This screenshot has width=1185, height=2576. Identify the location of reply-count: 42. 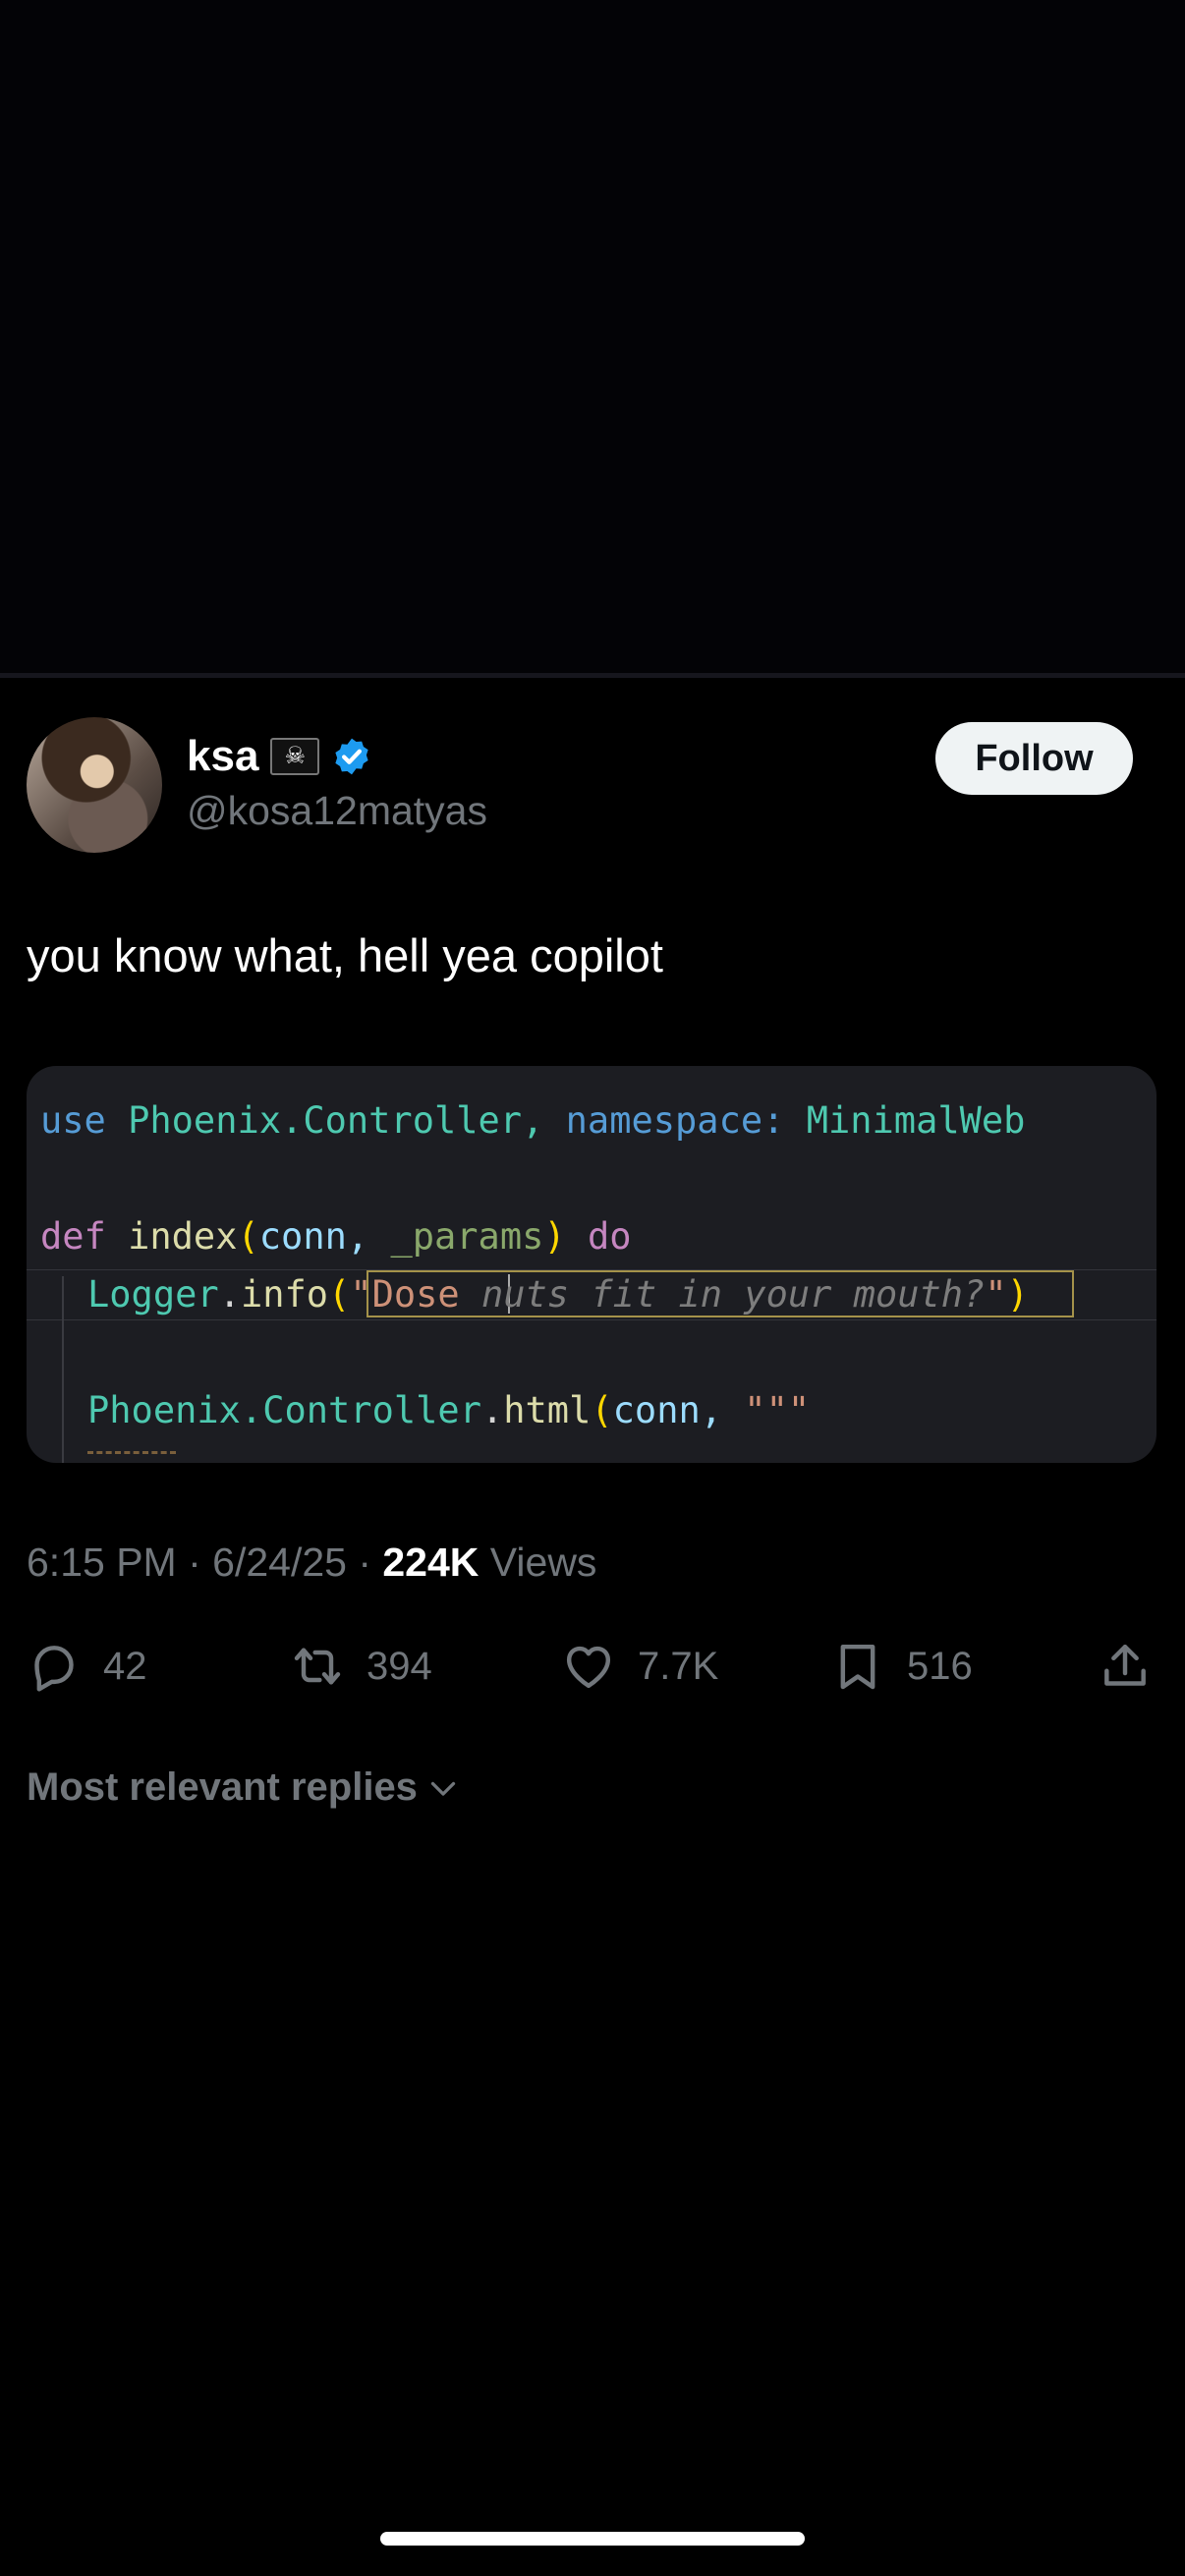
(125, 1666).